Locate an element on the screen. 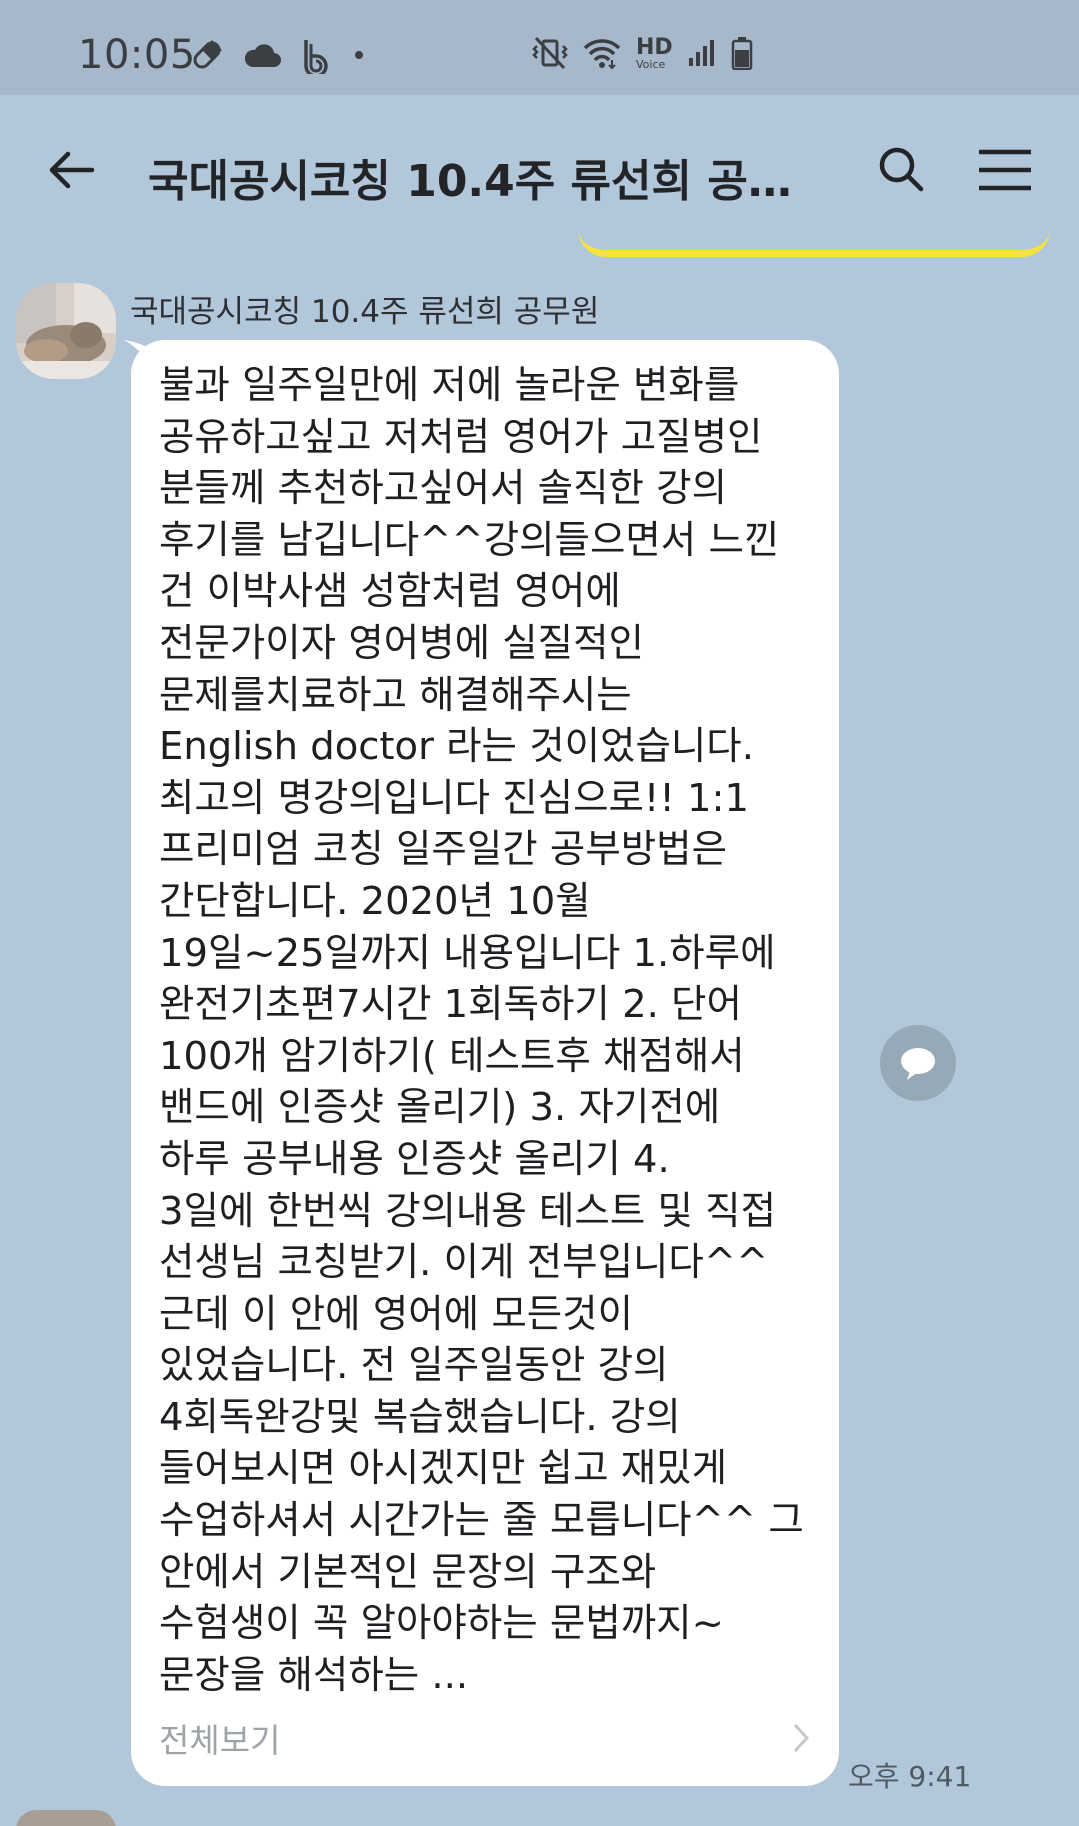  status-left-icons is located at coordinates (278, 55).